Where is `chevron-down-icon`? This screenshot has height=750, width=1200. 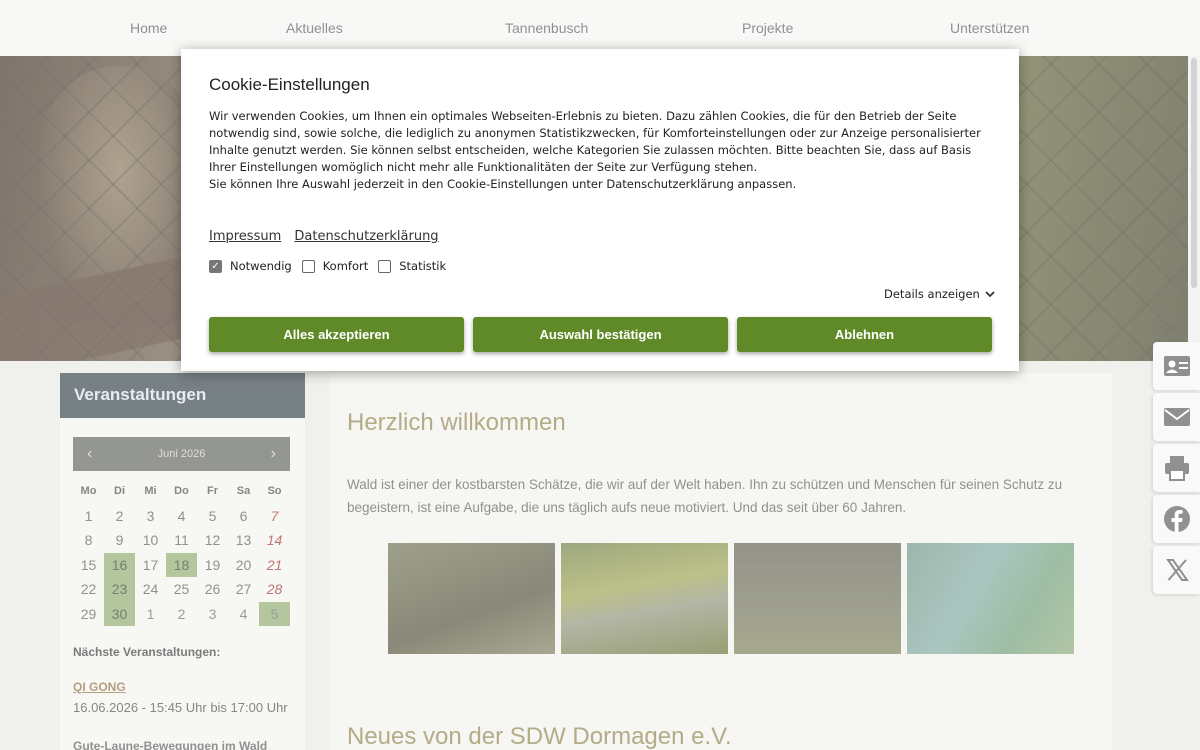
chevron-down-icon is located at coordinates (990, 294).